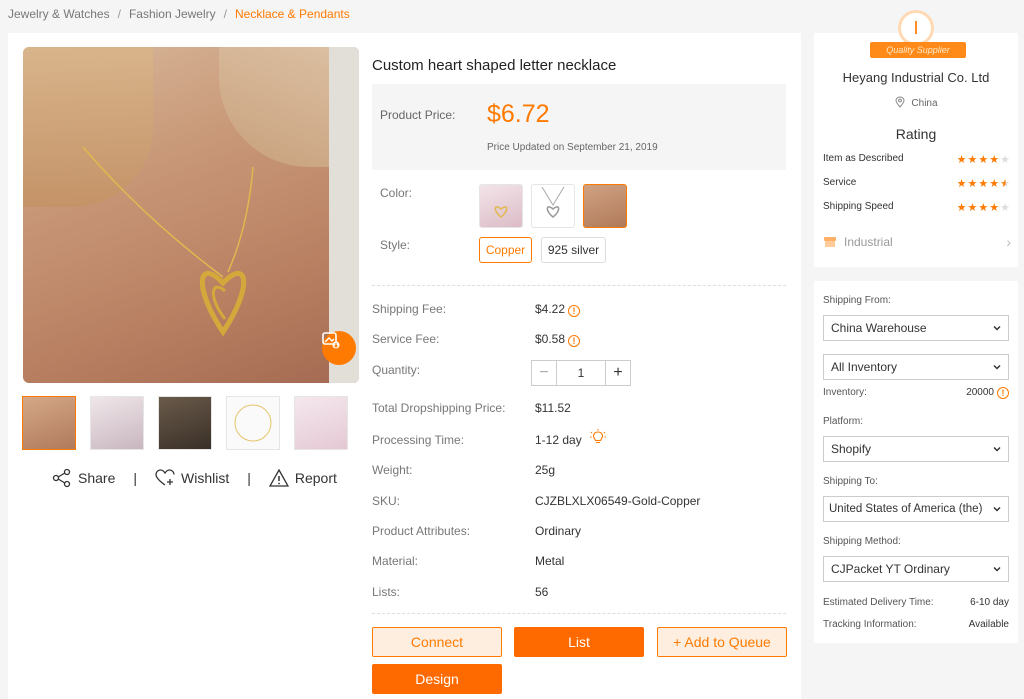 This screenshot has height=699, width=1024. Describe the element at coordinates (505, 250) in the screenshot. I see `style-option-copper: Copper` at that location.